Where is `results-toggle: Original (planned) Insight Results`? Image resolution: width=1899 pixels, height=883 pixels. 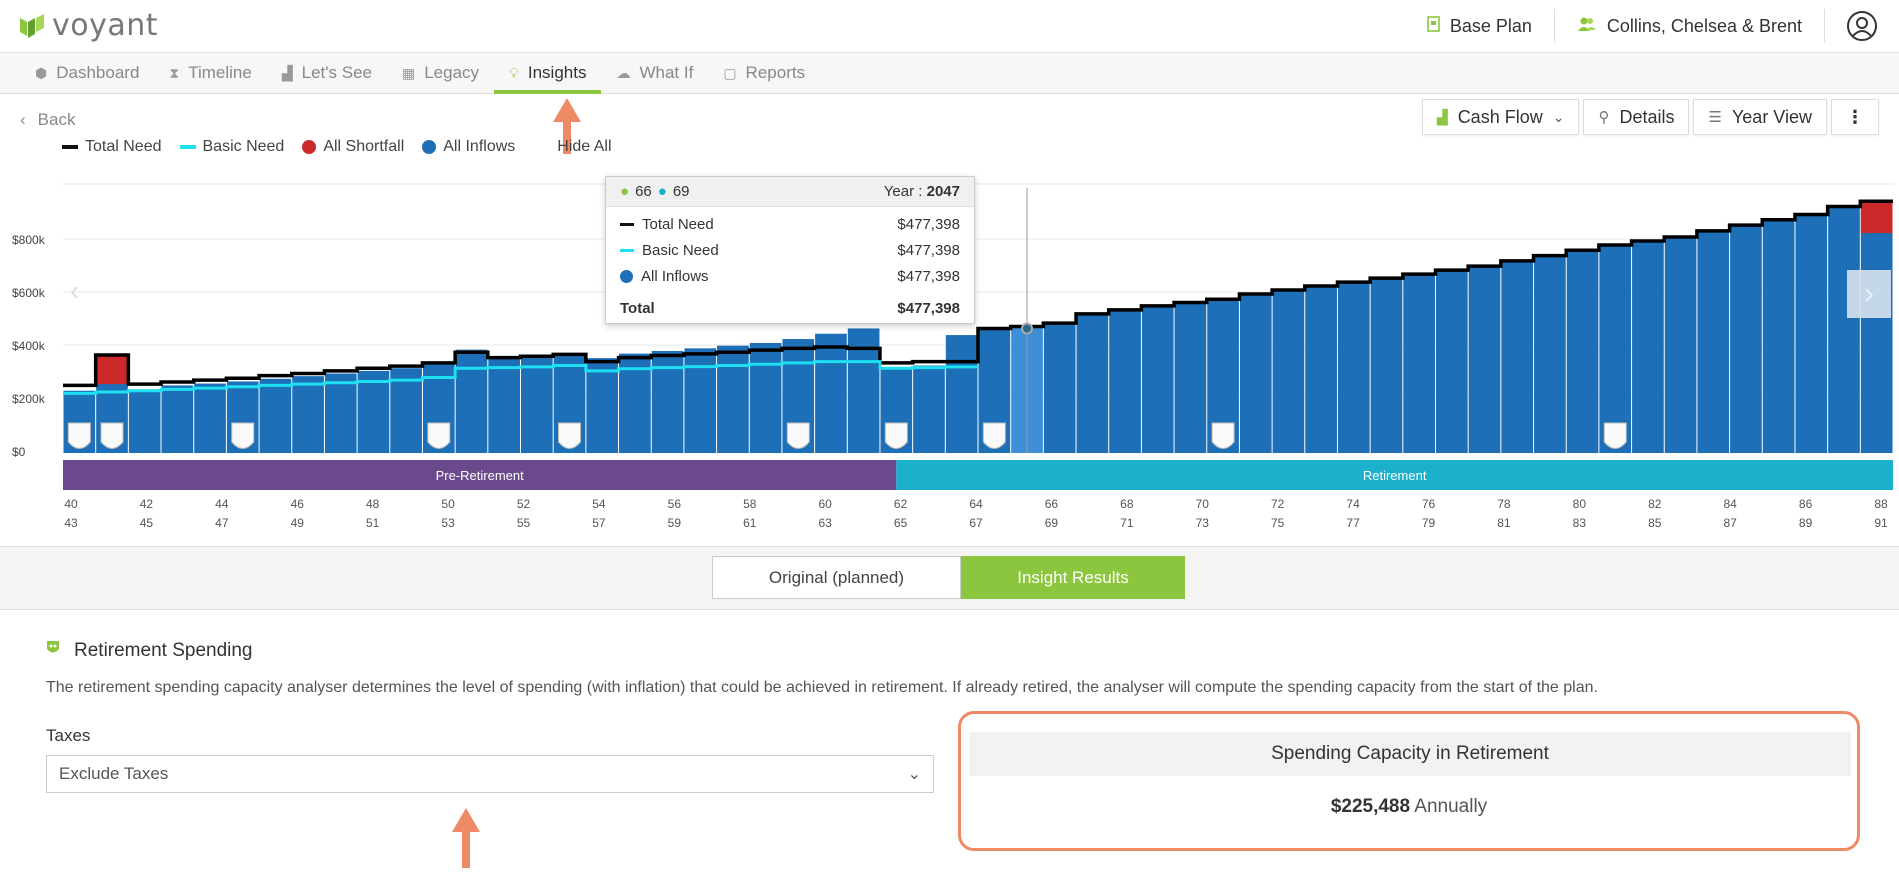 results-toggle: Original (planned) Insight Results is located at coordinates (948, 577).